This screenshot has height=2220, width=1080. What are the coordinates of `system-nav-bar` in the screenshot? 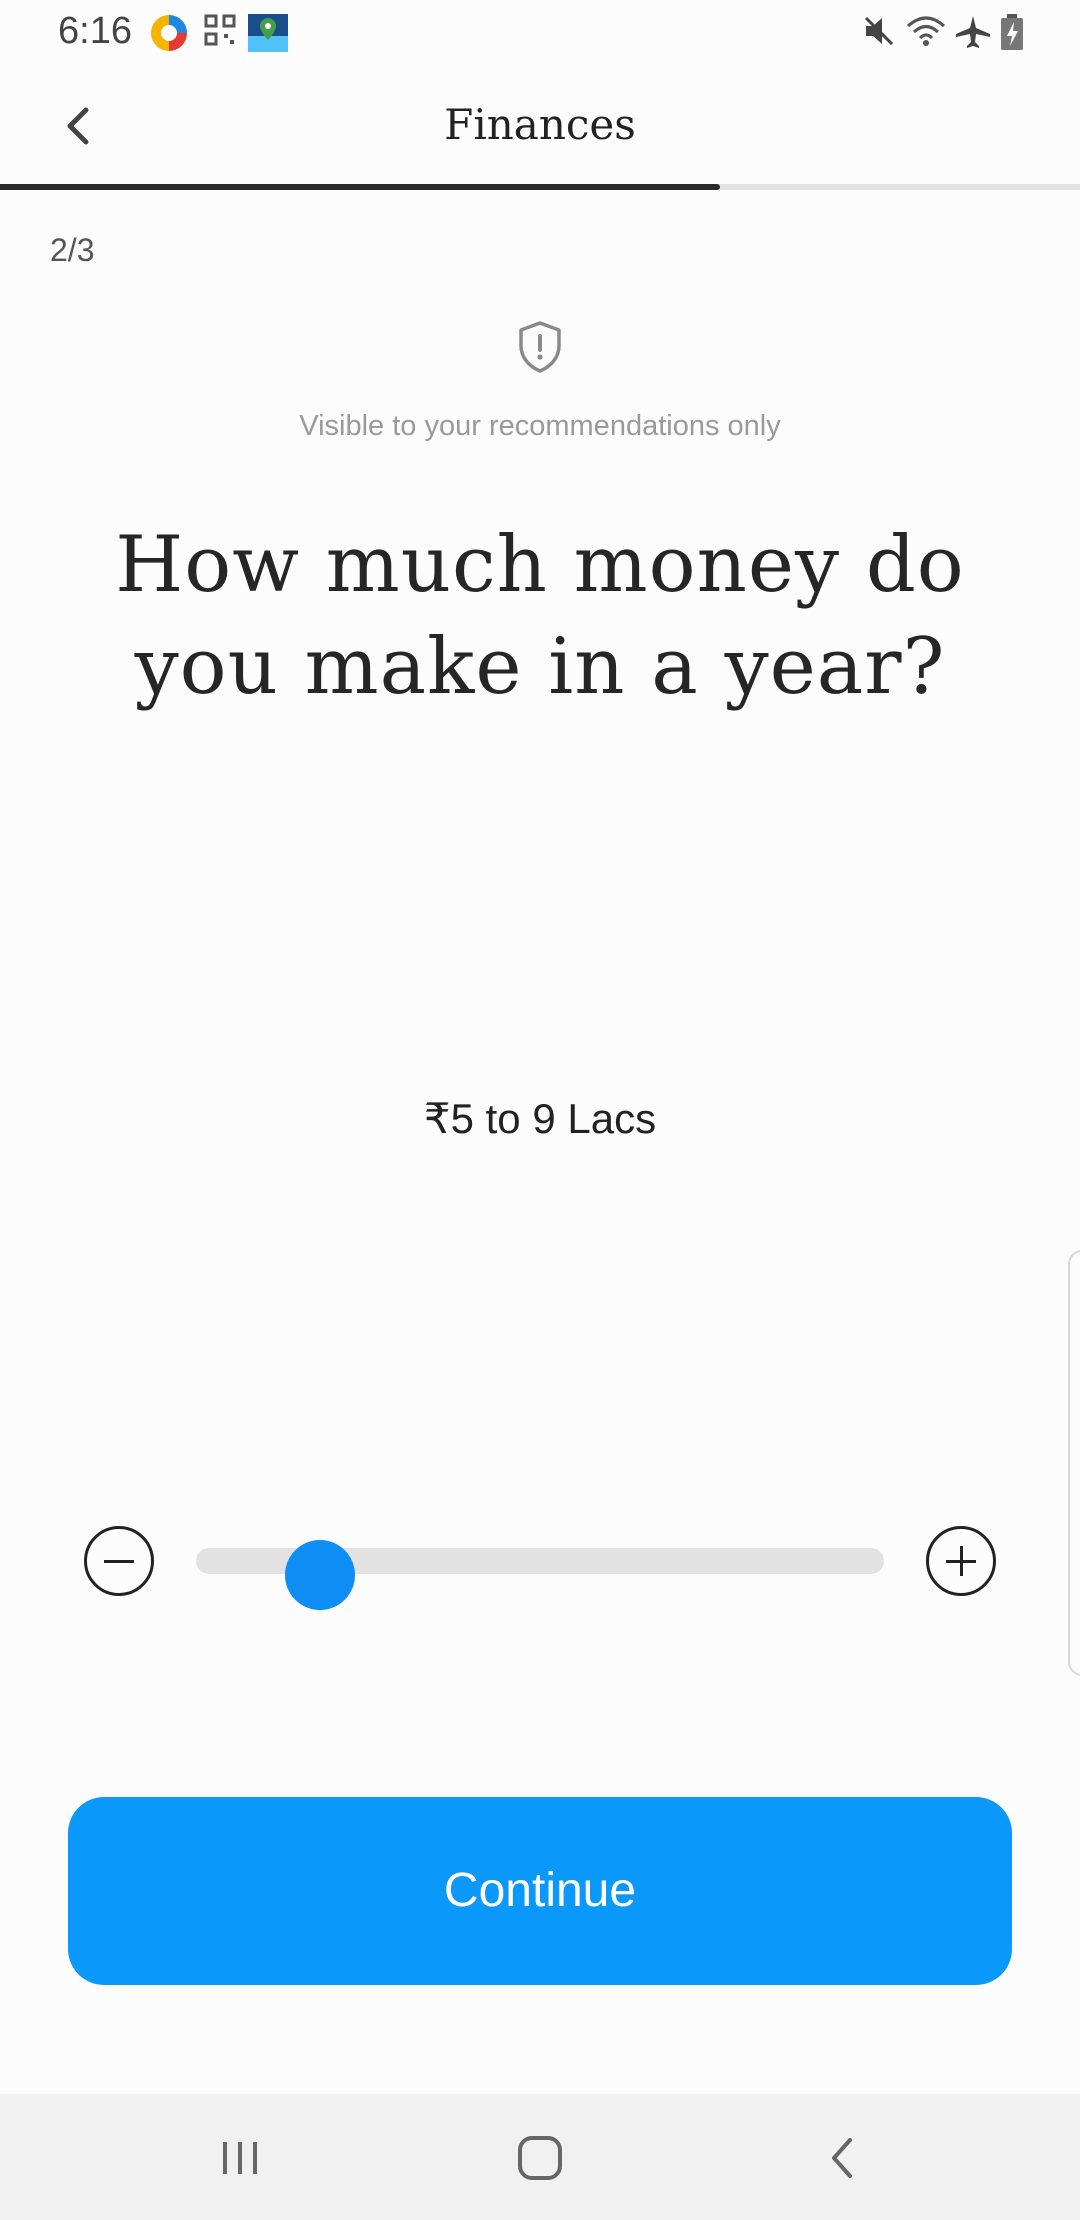 It's located at (540, 2157).